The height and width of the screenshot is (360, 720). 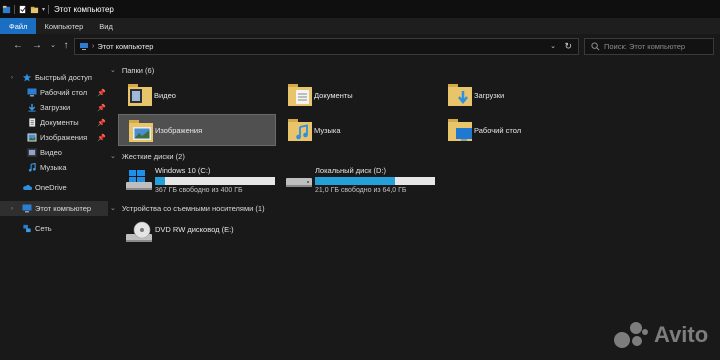 I want to click on hard-drive-icon, so click(x=299, y=182).